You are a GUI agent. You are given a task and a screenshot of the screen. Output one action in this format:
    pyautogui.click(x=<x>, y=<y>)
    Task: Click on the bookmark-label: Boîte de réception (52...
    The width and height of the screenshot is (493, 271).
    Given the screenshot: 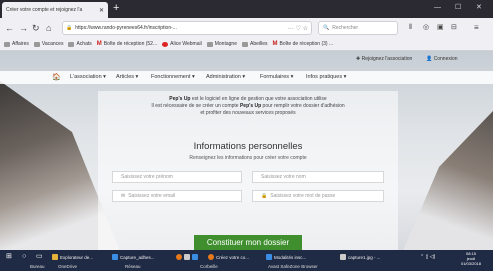 What is the action you would take?
    pyautogui.click(x=130, y=44)
    